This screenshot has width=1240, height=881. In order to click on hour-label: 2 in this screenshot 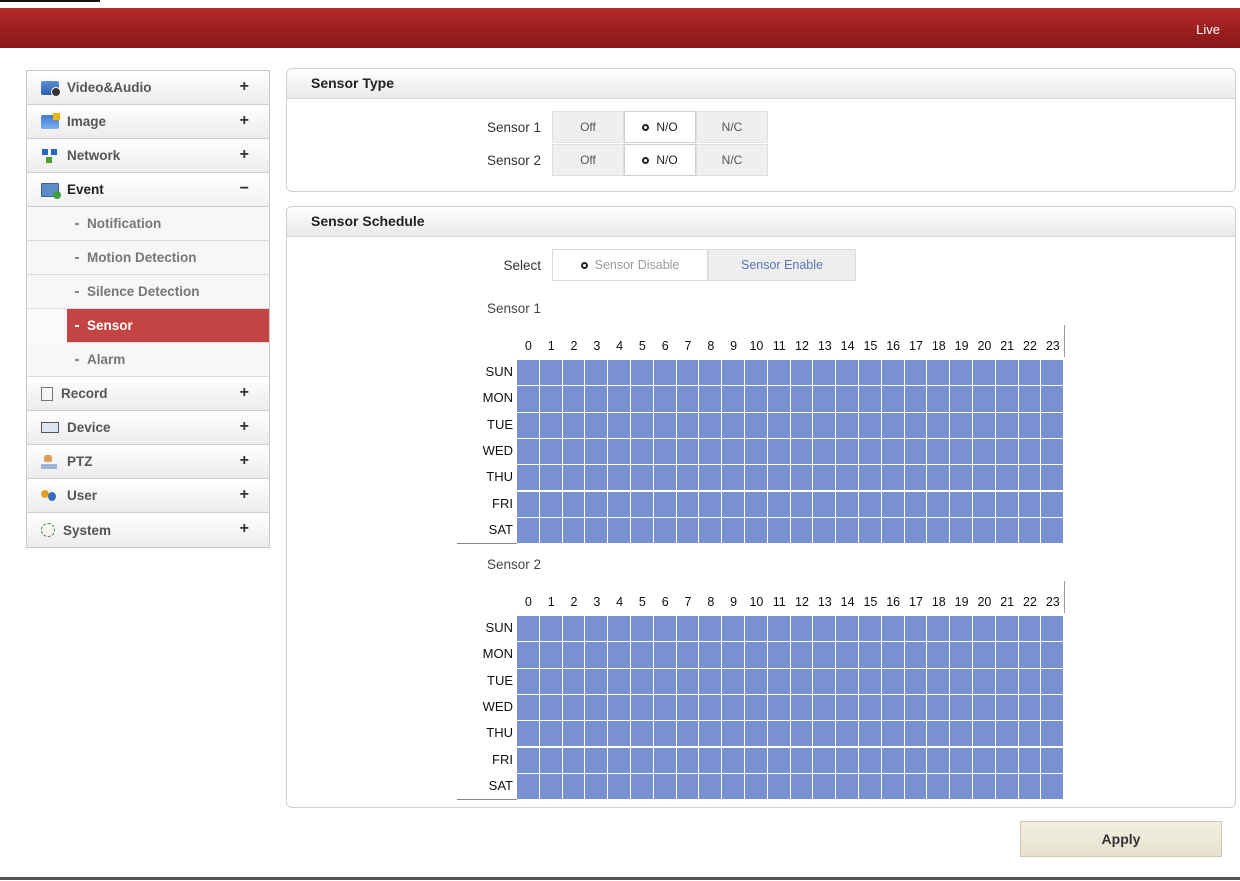, I will do `click(574, 346)`.